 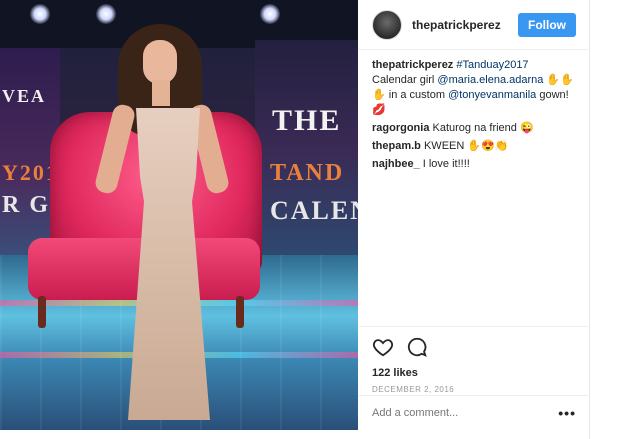 What do you see at coordinates (474, 373) in the screenshot?
I see `like-count: 122 likes` at bounding box center [474, 373].